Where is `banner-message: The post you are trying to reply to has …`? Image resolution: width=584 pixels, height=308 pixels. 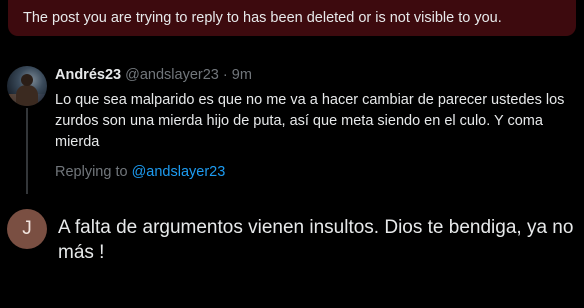 banner-message: The post you are trying to reply to has … is located at coordinates (262, 18).